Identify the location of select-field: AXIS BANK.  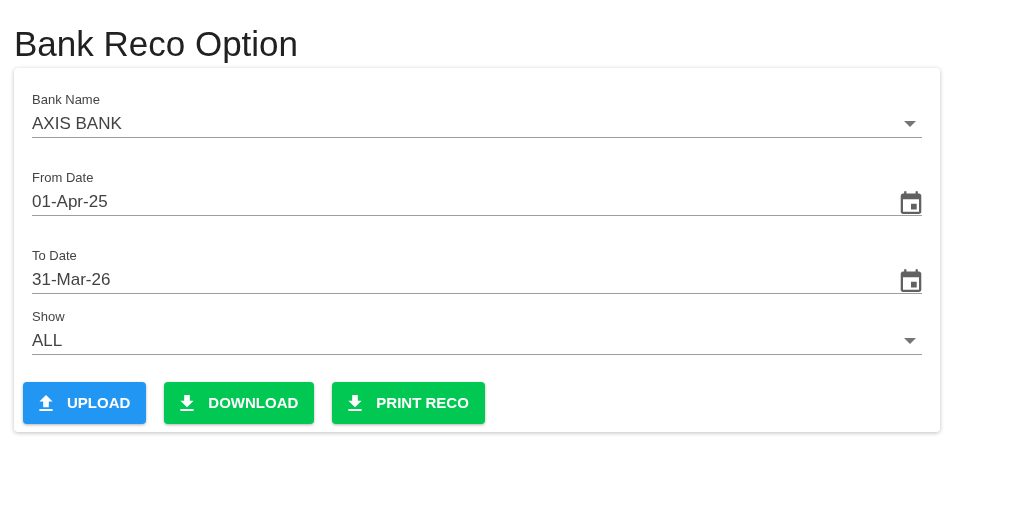
(477, 124).